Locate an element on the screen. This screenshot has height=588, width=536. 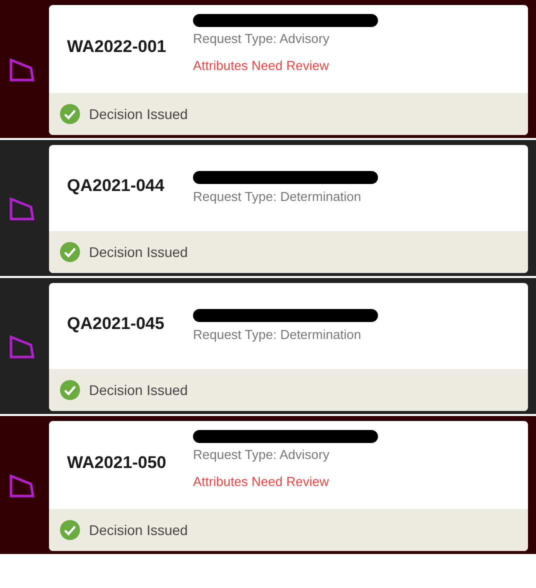
request-id: WA2021-050 is located at coordinates (117, 463).